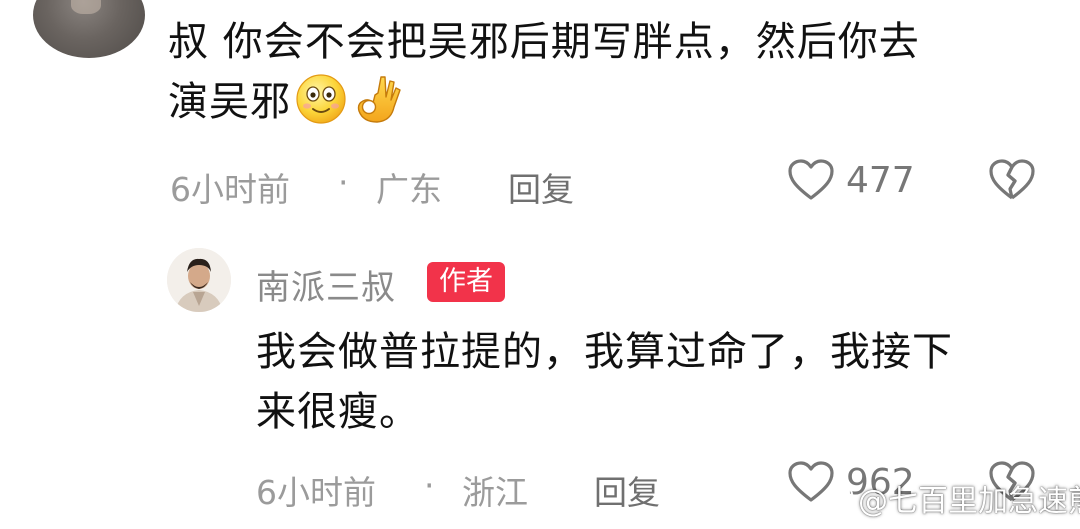 The image size is (1080, 529). Describe the element at coordinates (466, 282) in the screenshot. I see `author-badge: 作者` at that location.